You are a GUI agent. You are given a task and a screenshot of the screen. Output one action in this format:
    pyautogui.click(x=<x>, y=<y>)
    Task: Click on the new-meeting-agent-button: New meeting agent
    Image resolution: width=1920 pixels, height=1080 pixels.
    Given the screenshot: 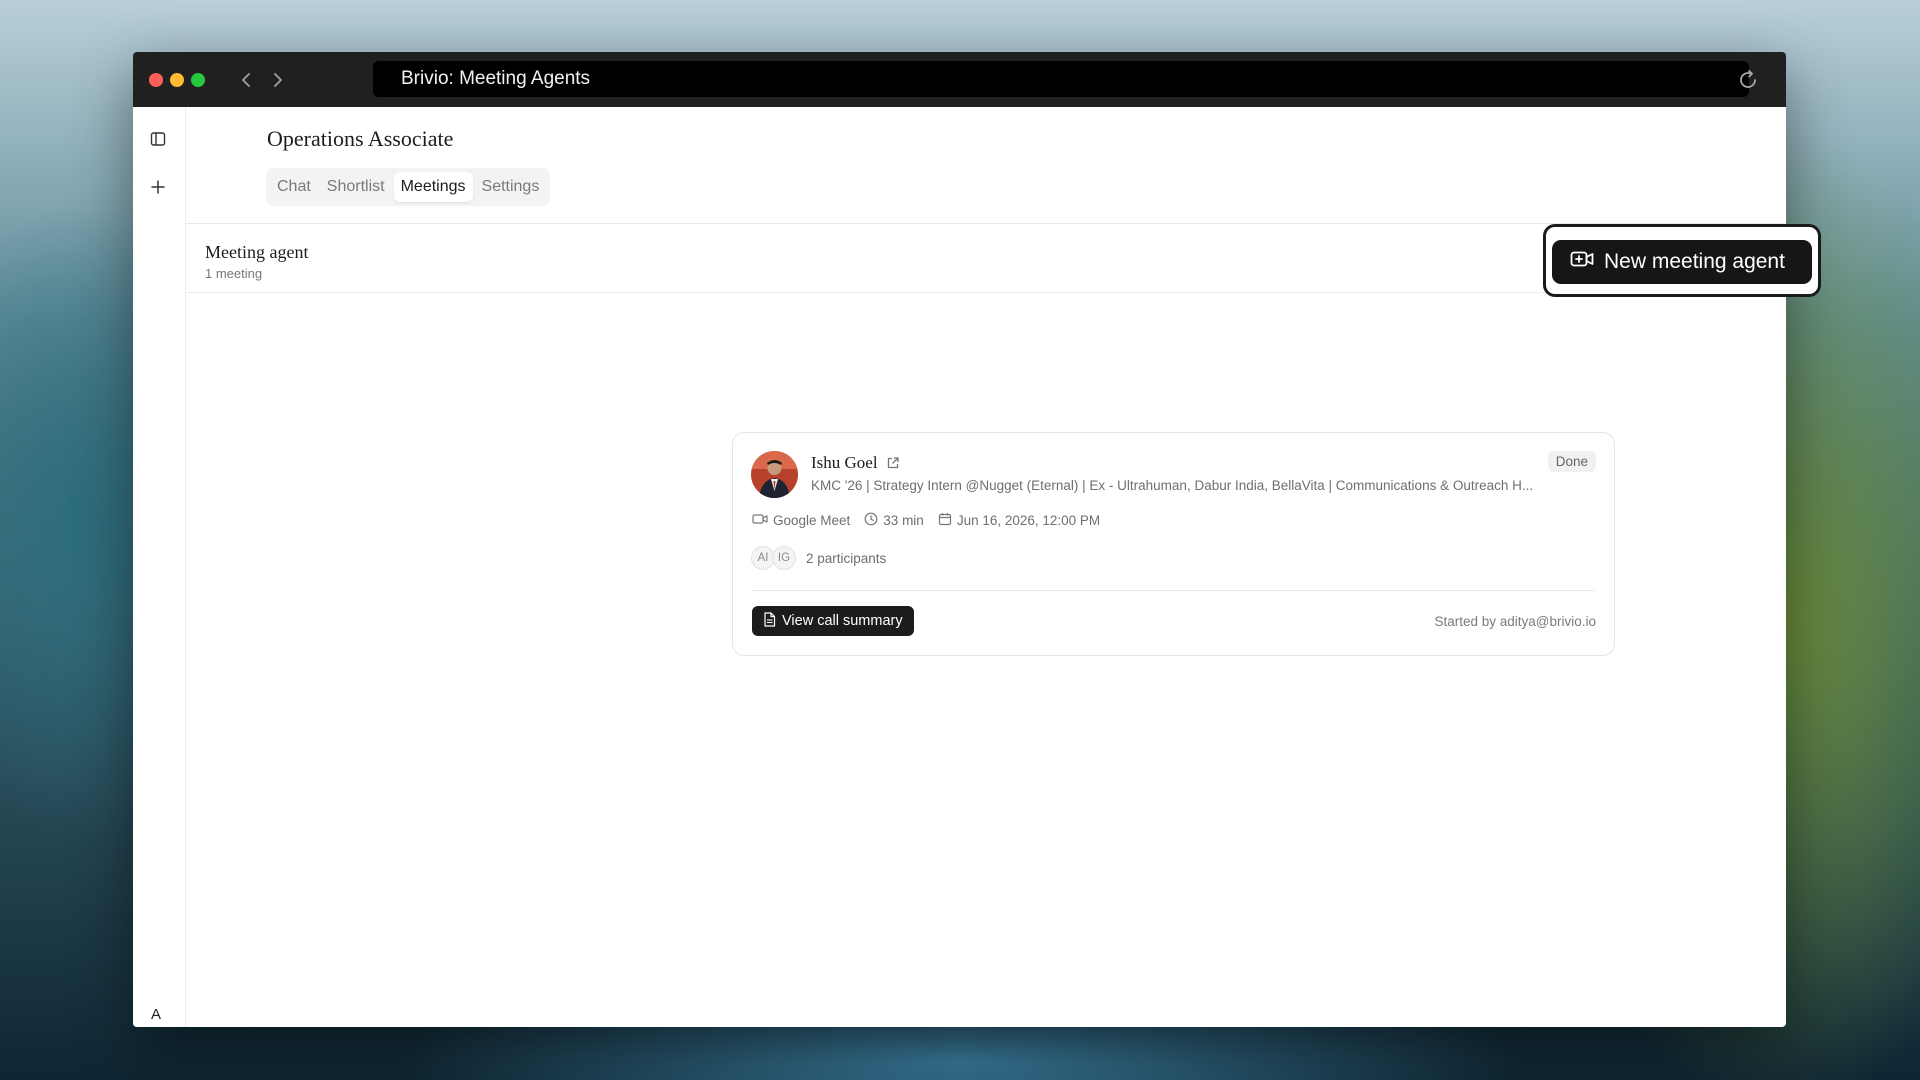 What is the action you would take?
    pyautogui.click(x=1682, y=262)
    